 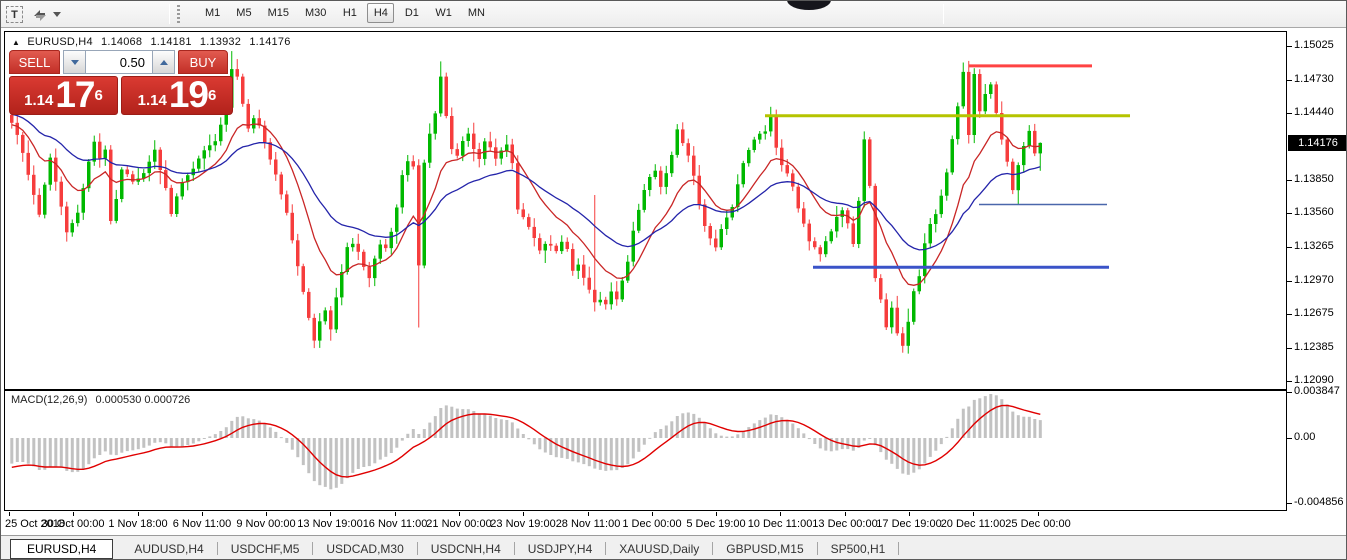 What do you see at coordinates (1319, 502) in the screenshot?
I see `macd-axis-label: -0.004856` at bounding box center [1319, 502].